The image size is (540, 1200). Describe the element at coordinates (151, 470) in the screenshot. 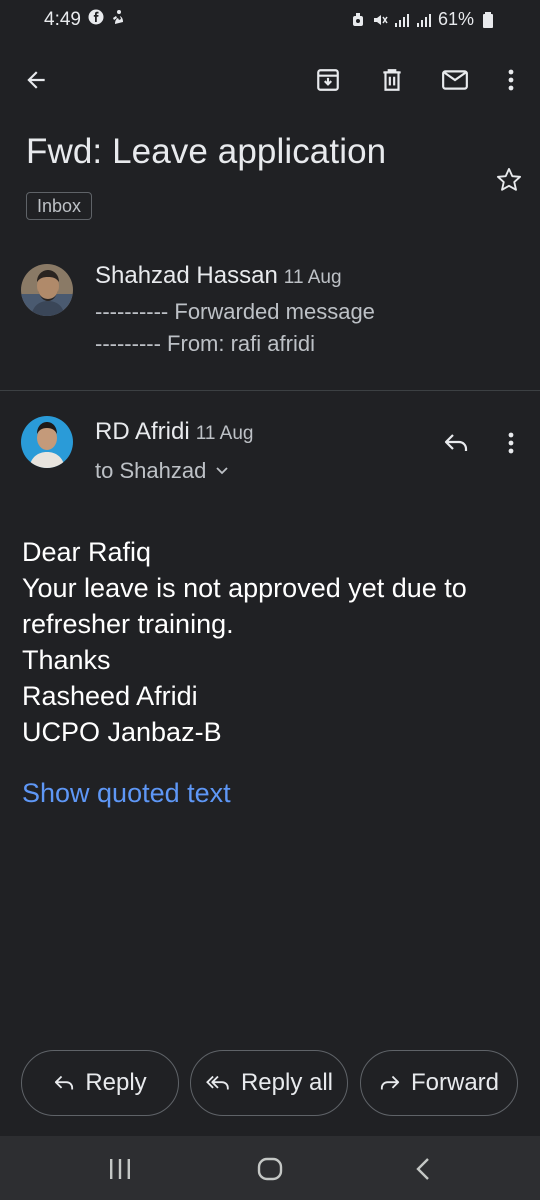

I see `recipient-text: to Shahzad` at that location.